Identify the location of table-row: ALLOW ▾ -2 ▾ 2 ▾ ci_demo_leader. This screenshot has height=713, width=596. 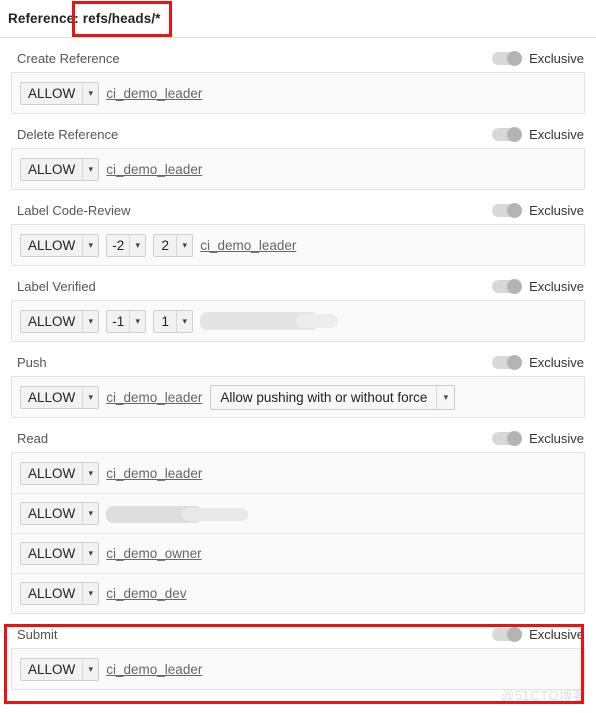
(298, 245).